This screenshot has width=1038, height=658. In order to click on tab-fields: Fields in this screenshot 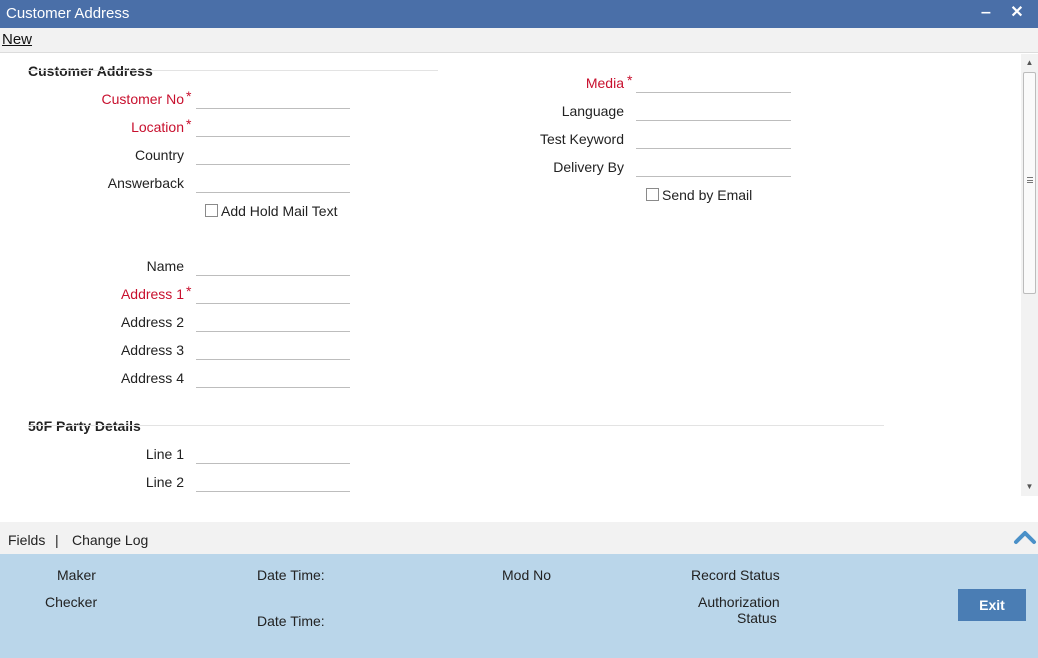, I will do `click(26, 540)`.